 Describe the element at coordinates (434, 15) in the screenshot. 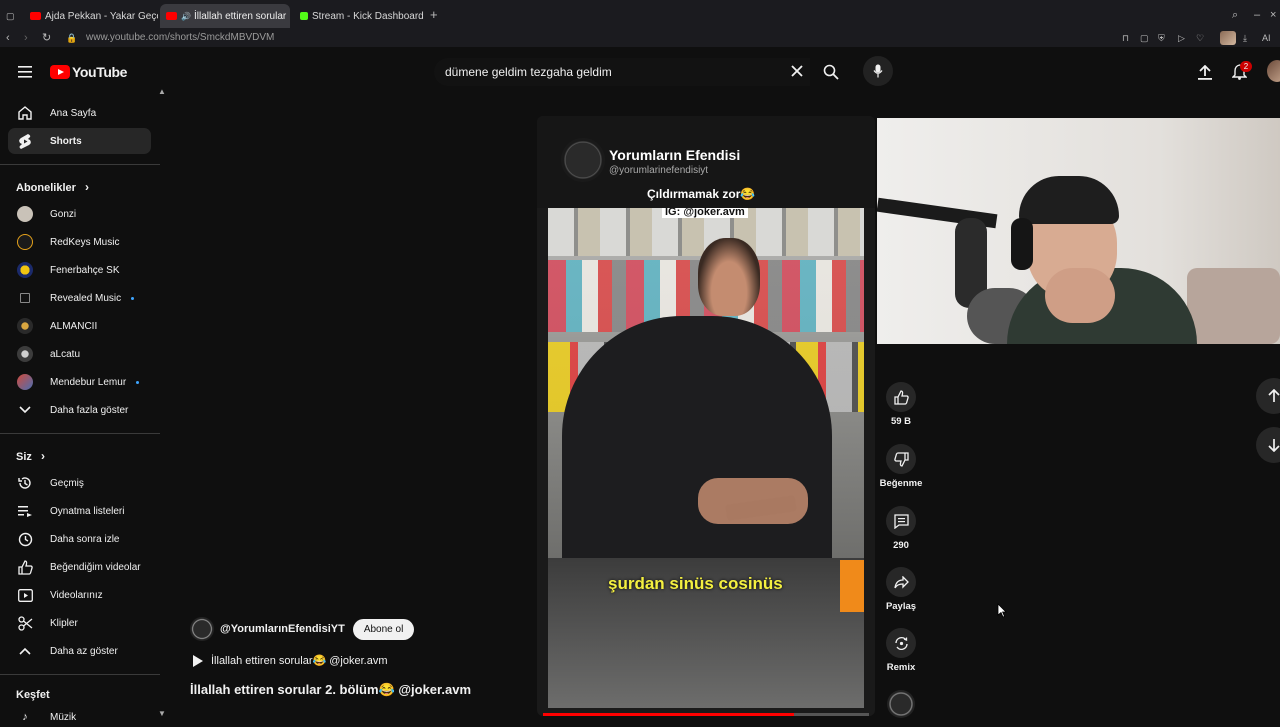

I see `new-tab-button: +` at that location.